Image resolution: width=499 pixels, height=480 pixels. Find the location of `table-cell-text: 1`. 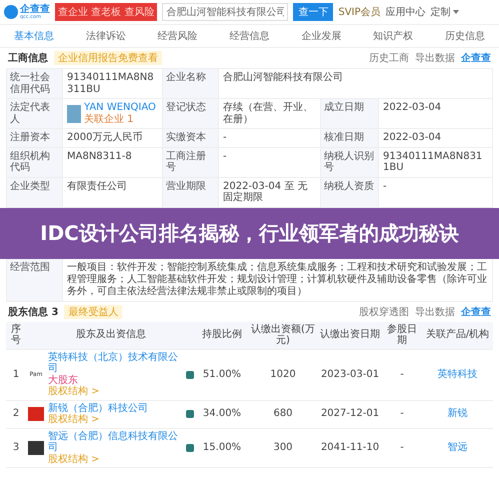

table-cell-text: 1 is located at coordinates (16, 375).